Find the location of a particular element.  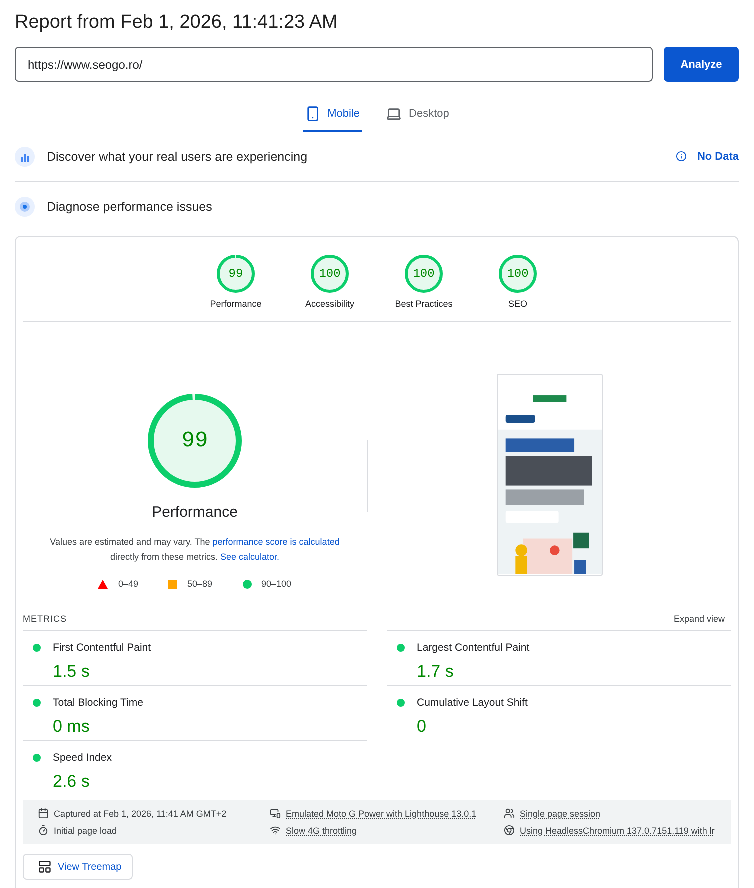

calendar-icon is located at coordinates (43, 813).